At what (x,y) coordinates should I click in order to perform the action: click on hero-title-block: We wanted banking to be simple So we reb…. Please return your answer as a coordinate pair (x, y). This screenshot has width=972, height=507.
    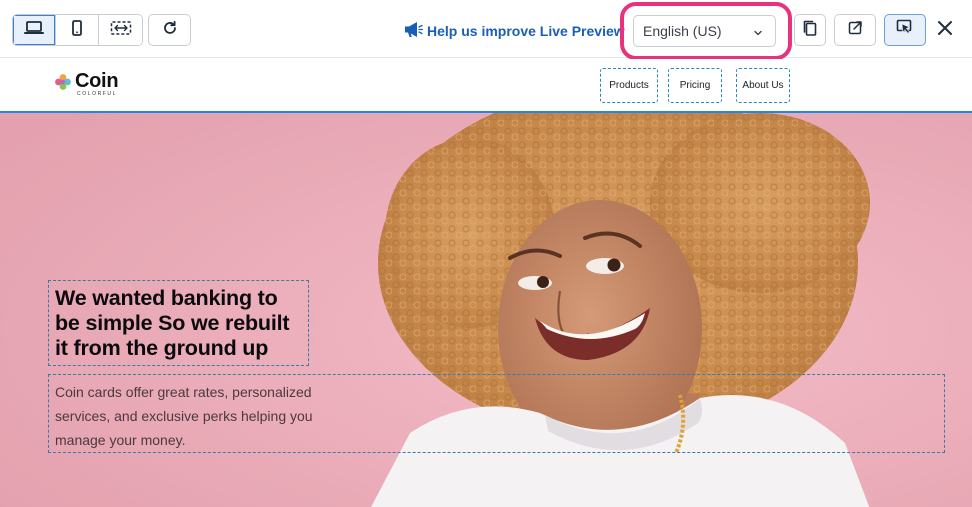
    Looking at the image, I should click on (178, 323).